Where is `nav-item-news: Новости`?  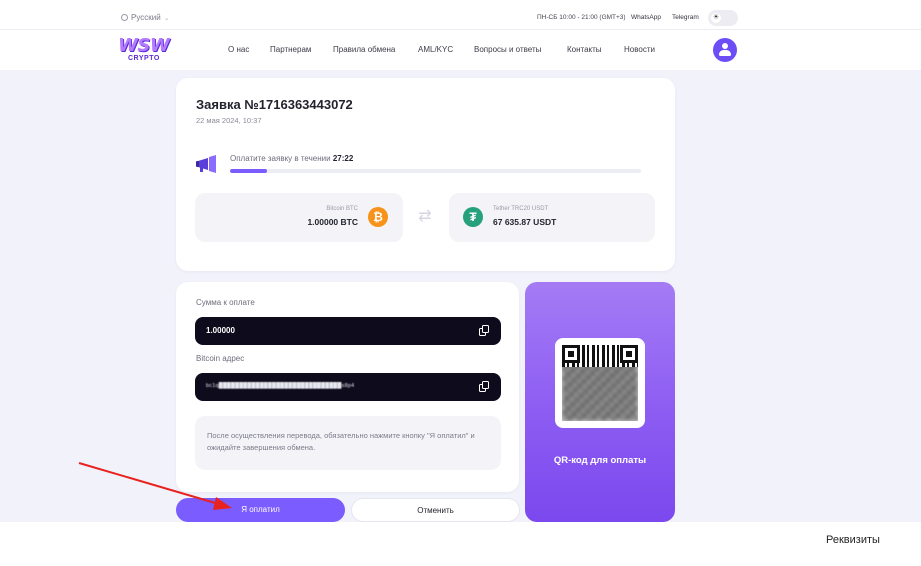 nav-item-news: Новости is located at coordinates (639, 49).